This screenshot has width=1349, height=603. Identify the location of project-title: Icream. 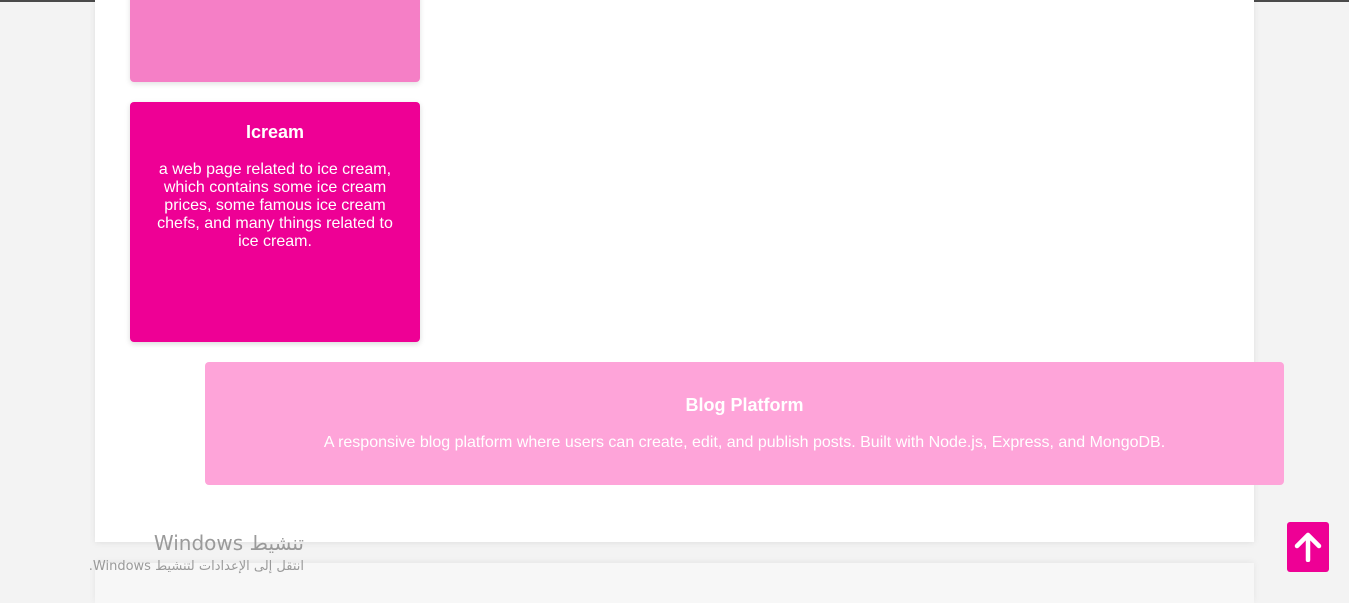
(275, 132).